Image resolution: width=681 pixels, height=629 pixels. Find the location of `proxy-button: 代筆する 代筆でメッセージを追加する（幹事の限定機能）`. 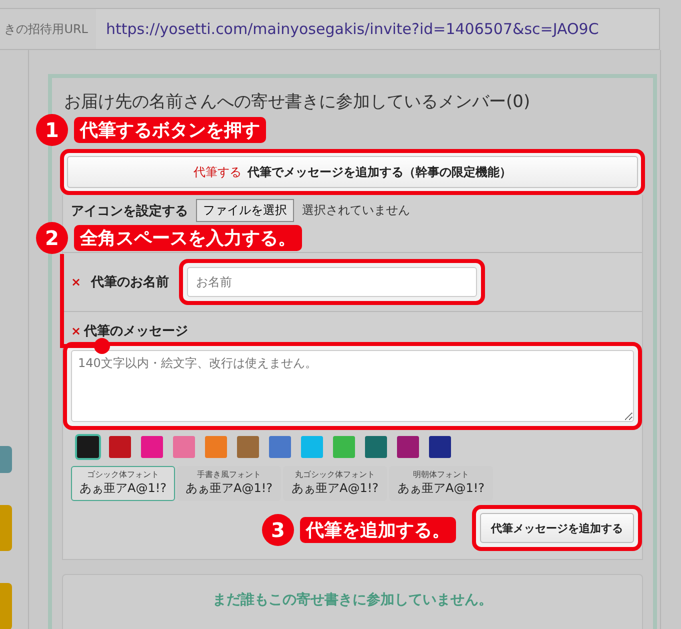

proxy-button: 代筆する 代筆でメッセージを追加する（幹事の限定機能） is located at coordinates (352, 172).